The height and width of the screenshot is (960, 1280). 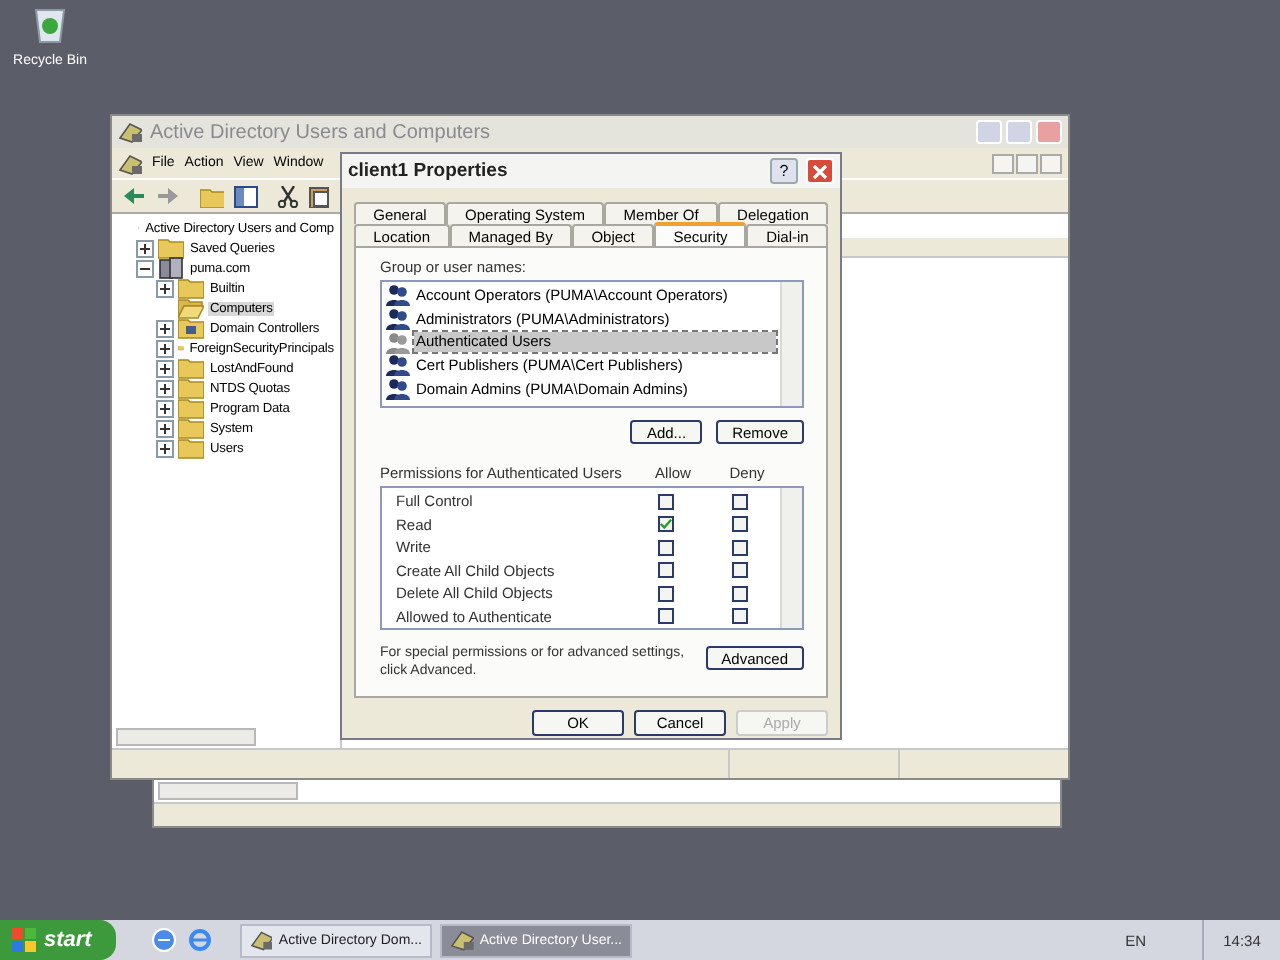 What do you see at coordinates (288, 196) in the screenshot?
I see `scissors-icon` at bounding box center [288, 196].